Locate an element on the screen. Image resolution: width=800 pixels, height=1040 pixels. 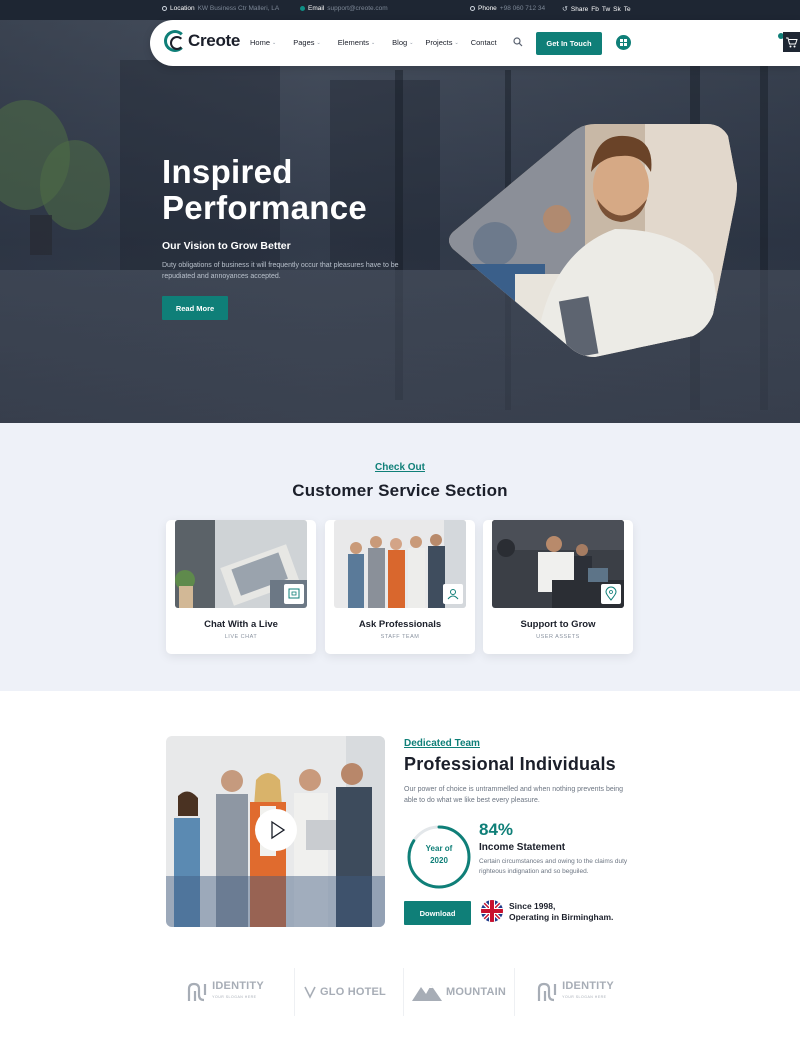
brand-logo-mountain: MOUNTAIN is located at coordinates (459, 992).